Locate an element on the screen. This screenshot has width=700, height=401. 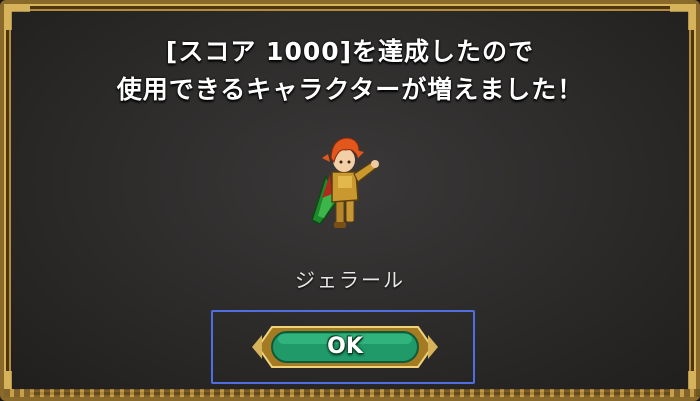
ok-button: OK is located at coordinates (345, 347).